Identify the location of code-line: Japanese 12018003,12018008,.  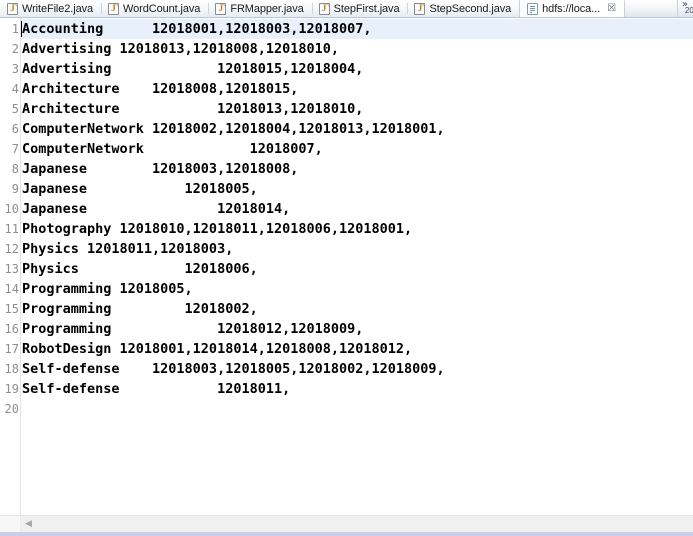
(357, 169).